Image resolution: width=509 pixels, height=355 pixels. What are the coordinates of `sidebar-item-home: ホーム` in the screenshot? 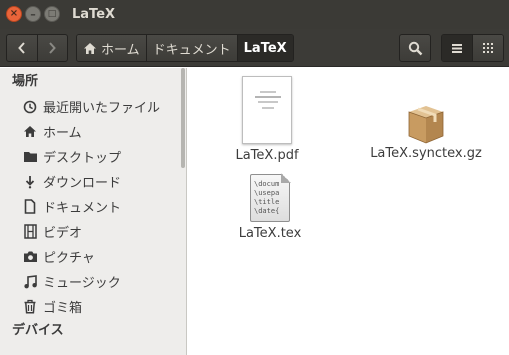 It's located at (93, 131).